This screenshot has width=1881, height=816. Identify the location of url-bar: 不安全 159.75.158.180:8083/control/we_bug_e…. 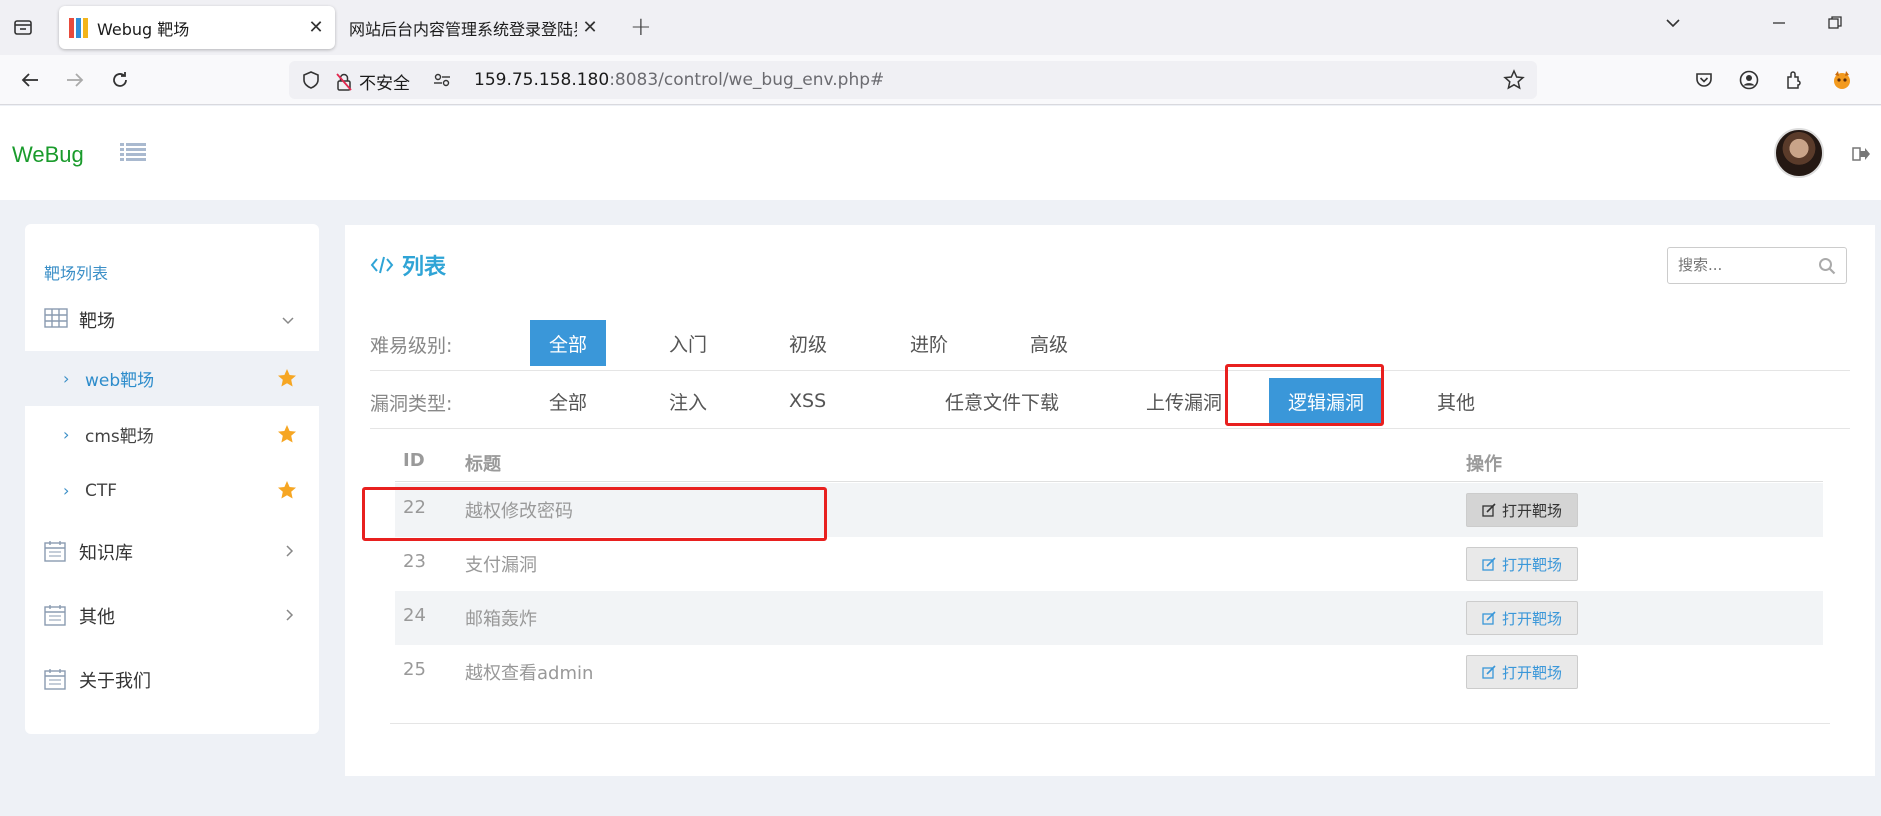
(913, 80).